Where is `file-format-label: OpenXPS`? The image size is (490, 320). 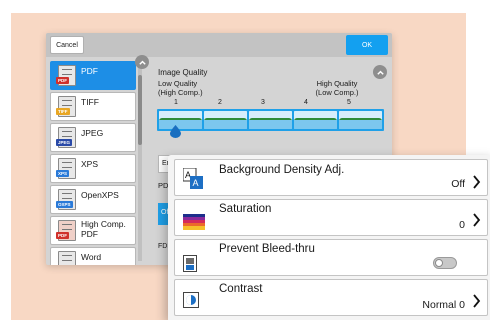 file-format-label: OpenXPS is located at coordinates (100, 195).